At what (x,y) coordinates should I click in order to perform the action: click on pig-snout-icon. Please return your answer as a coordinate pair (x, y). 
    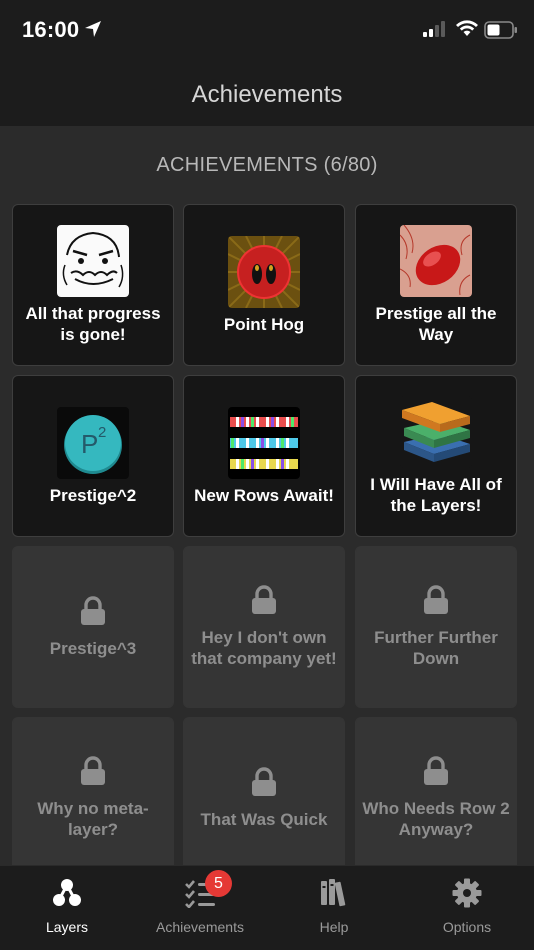
    Looking at the image, I should click on (264, 271).